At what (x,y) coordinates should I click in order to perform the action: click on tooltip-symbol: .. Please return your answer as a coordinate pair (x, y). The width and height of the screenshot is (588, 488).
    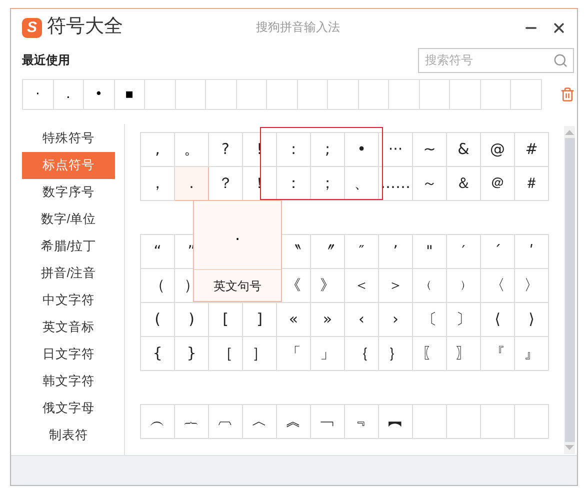
    Looking at the image, I should click on (238, 235).